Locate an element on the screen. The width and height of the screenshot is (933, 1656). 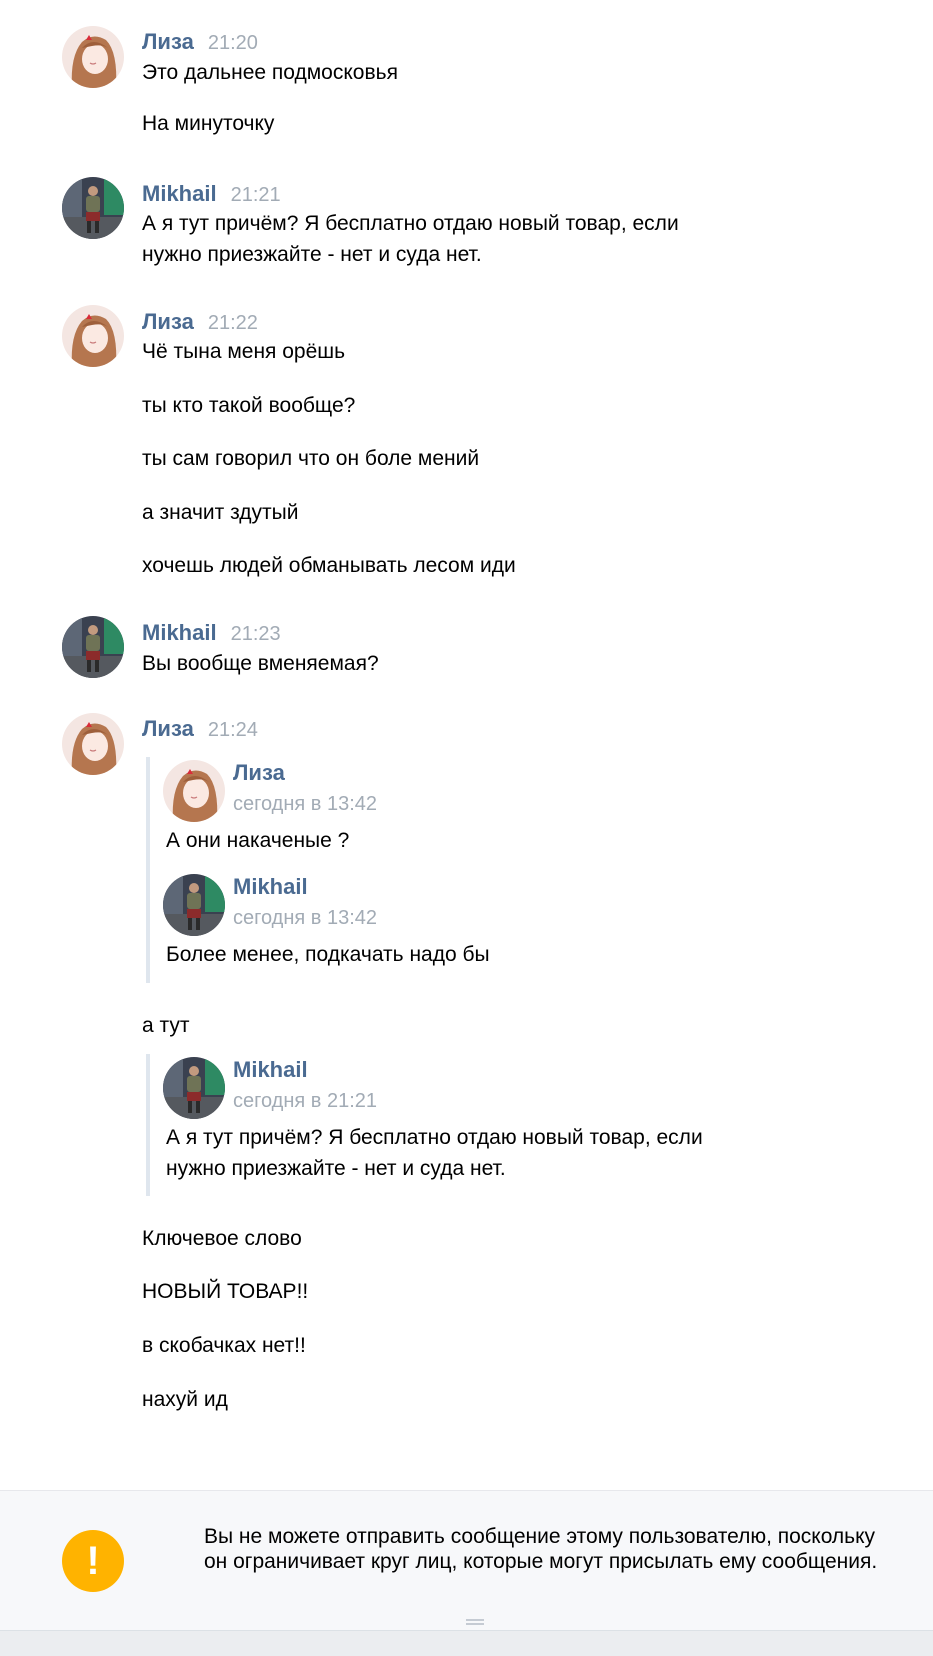
forwarded-author-name: Лиза is located at coordinates (259, 773).